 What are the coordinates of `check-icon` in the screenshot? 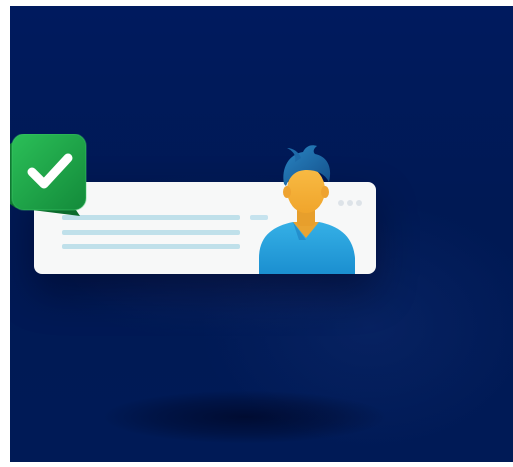 It's located at (48, 175).